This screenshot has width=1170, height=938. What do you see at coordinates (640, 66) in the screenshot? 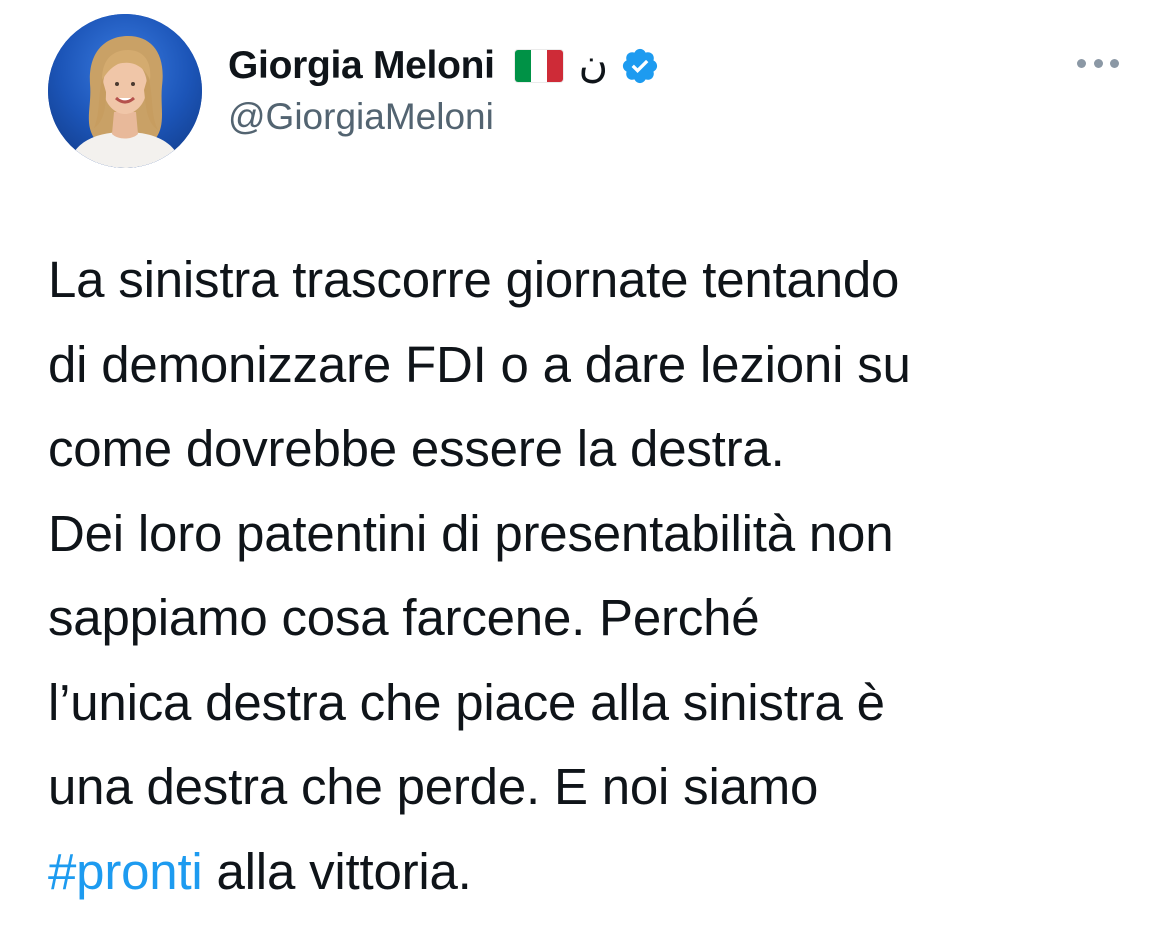
I see `verified-badge-icon` at bounding box center [640, 66].